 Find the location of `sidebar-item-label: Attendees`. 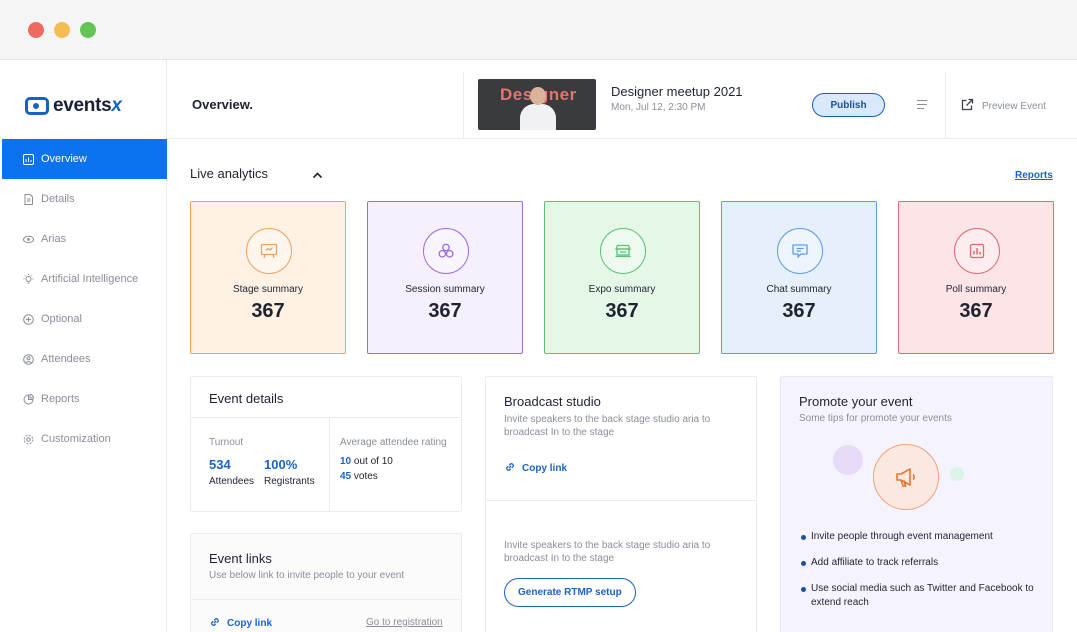

sidebar-item-label: Attendees is located at coordinates (66, 359).